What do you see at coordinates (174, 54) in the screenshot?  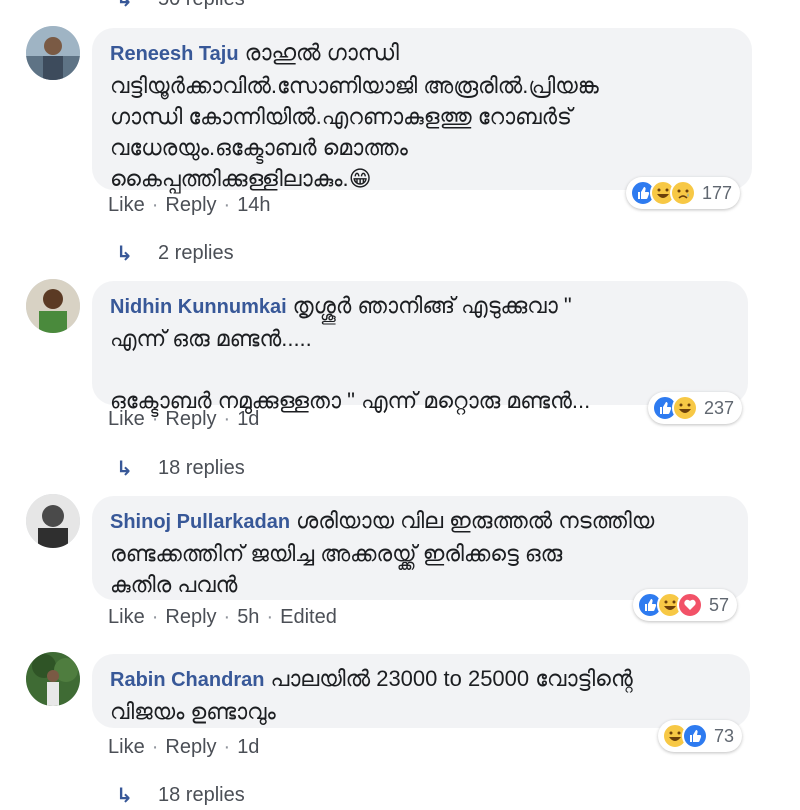 I see `commenter-name: Reneesh Taju` at bounding box center [174, 54].